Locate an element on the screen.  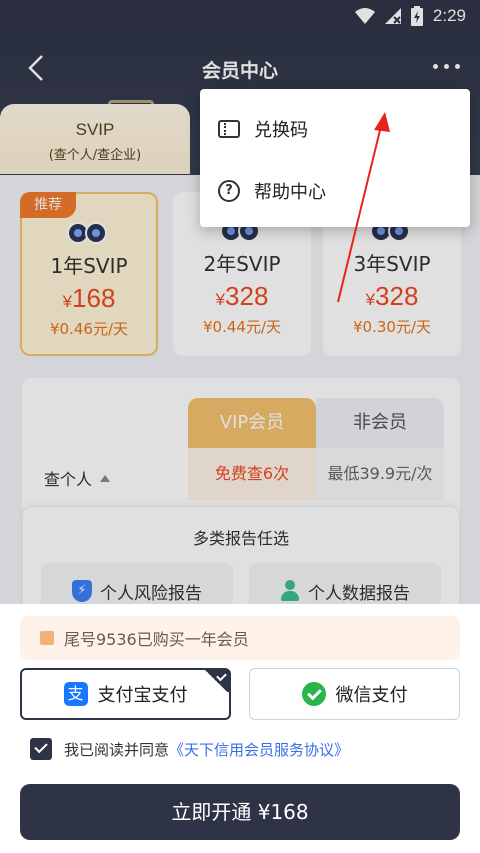
row-toggle-person: 查个人 is located at coordinates (77, 478).